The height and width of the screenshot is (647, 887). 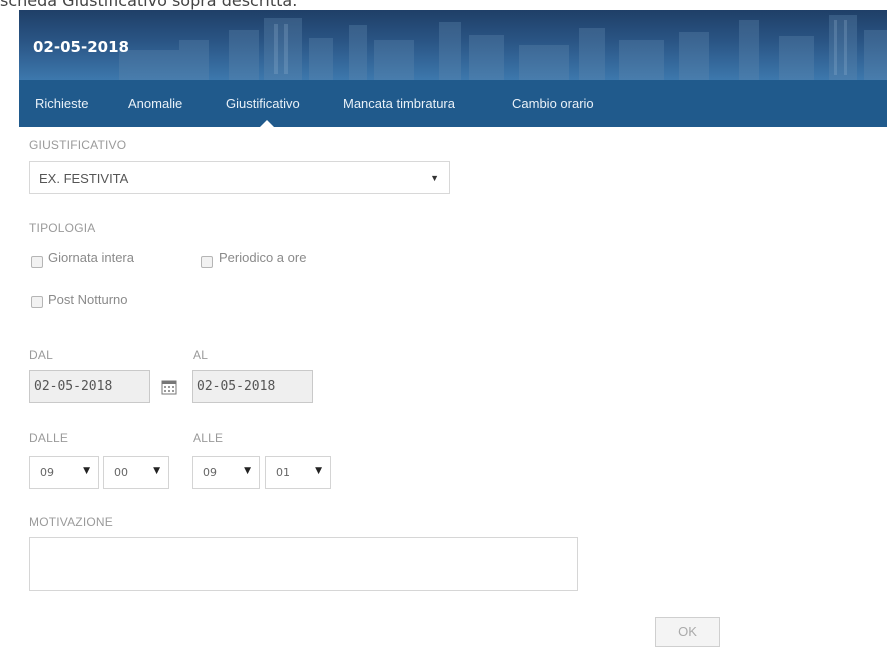 What do you see at coordinates (155, 103) in the screenshot?
I see `tab-anomalie: Anomalie` at bounding box center [155, 103].